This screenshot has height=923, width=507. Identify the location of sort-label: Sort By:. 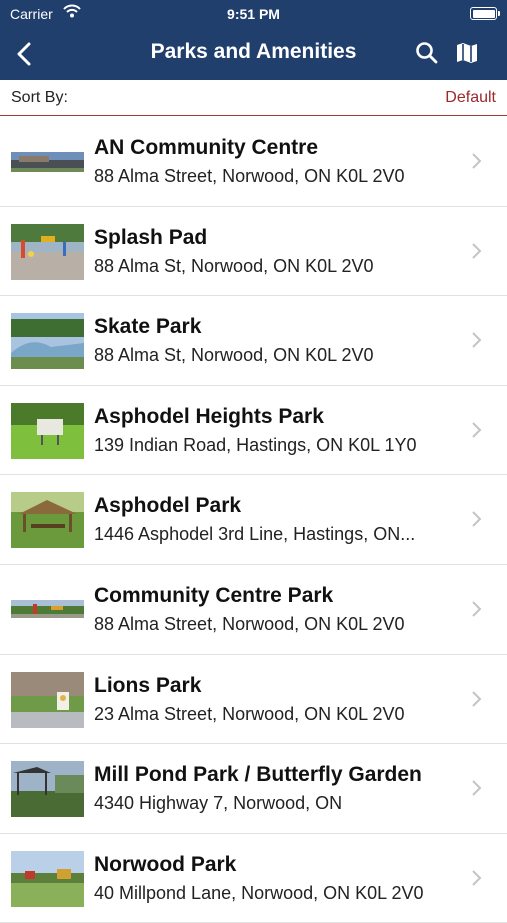
(39, 97).